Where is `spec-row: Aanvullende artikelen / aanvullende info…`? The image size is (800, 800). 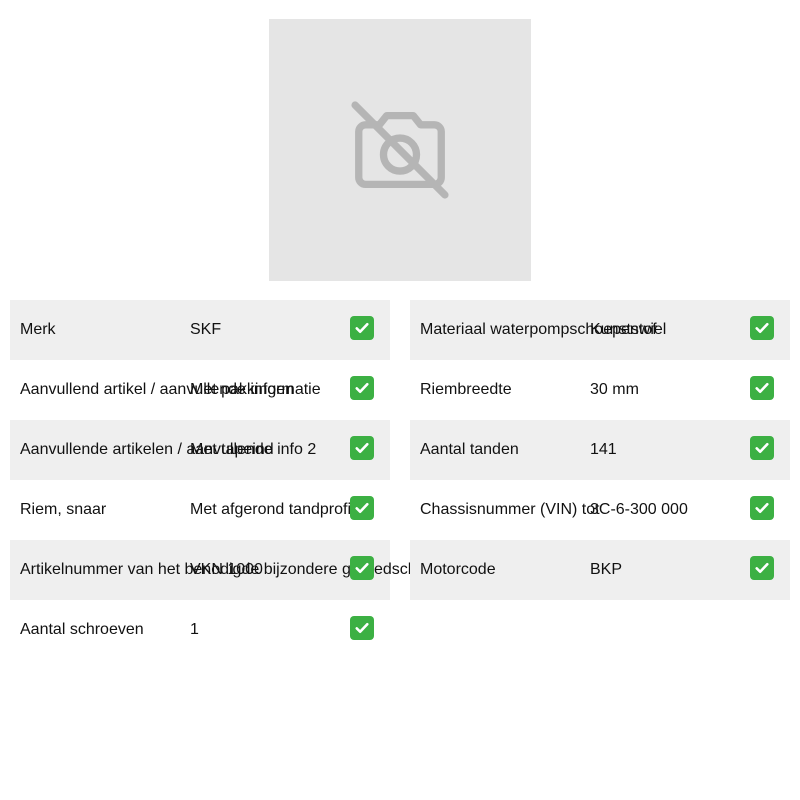 spec-row: Aanvullende artikelen / aanvullende info… is located at coordinates (200, 450).